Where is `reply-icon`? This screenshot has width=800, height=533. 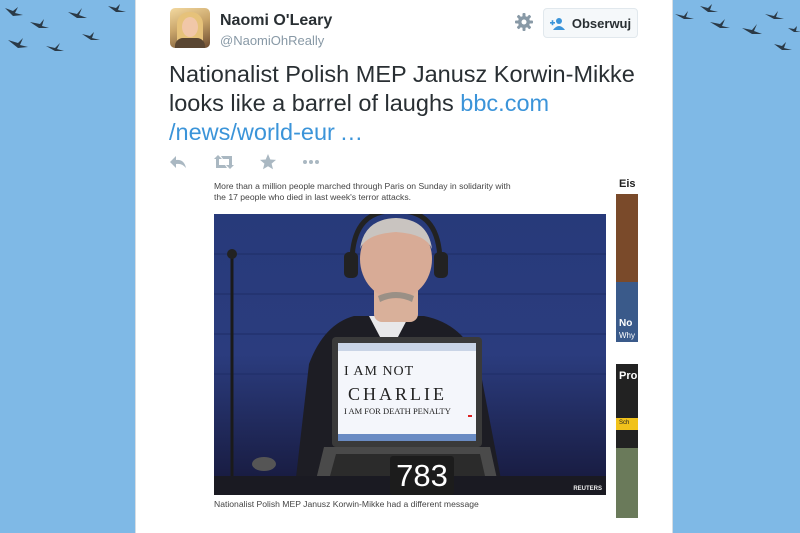
reply-icon is located at coordinates (178, 162).